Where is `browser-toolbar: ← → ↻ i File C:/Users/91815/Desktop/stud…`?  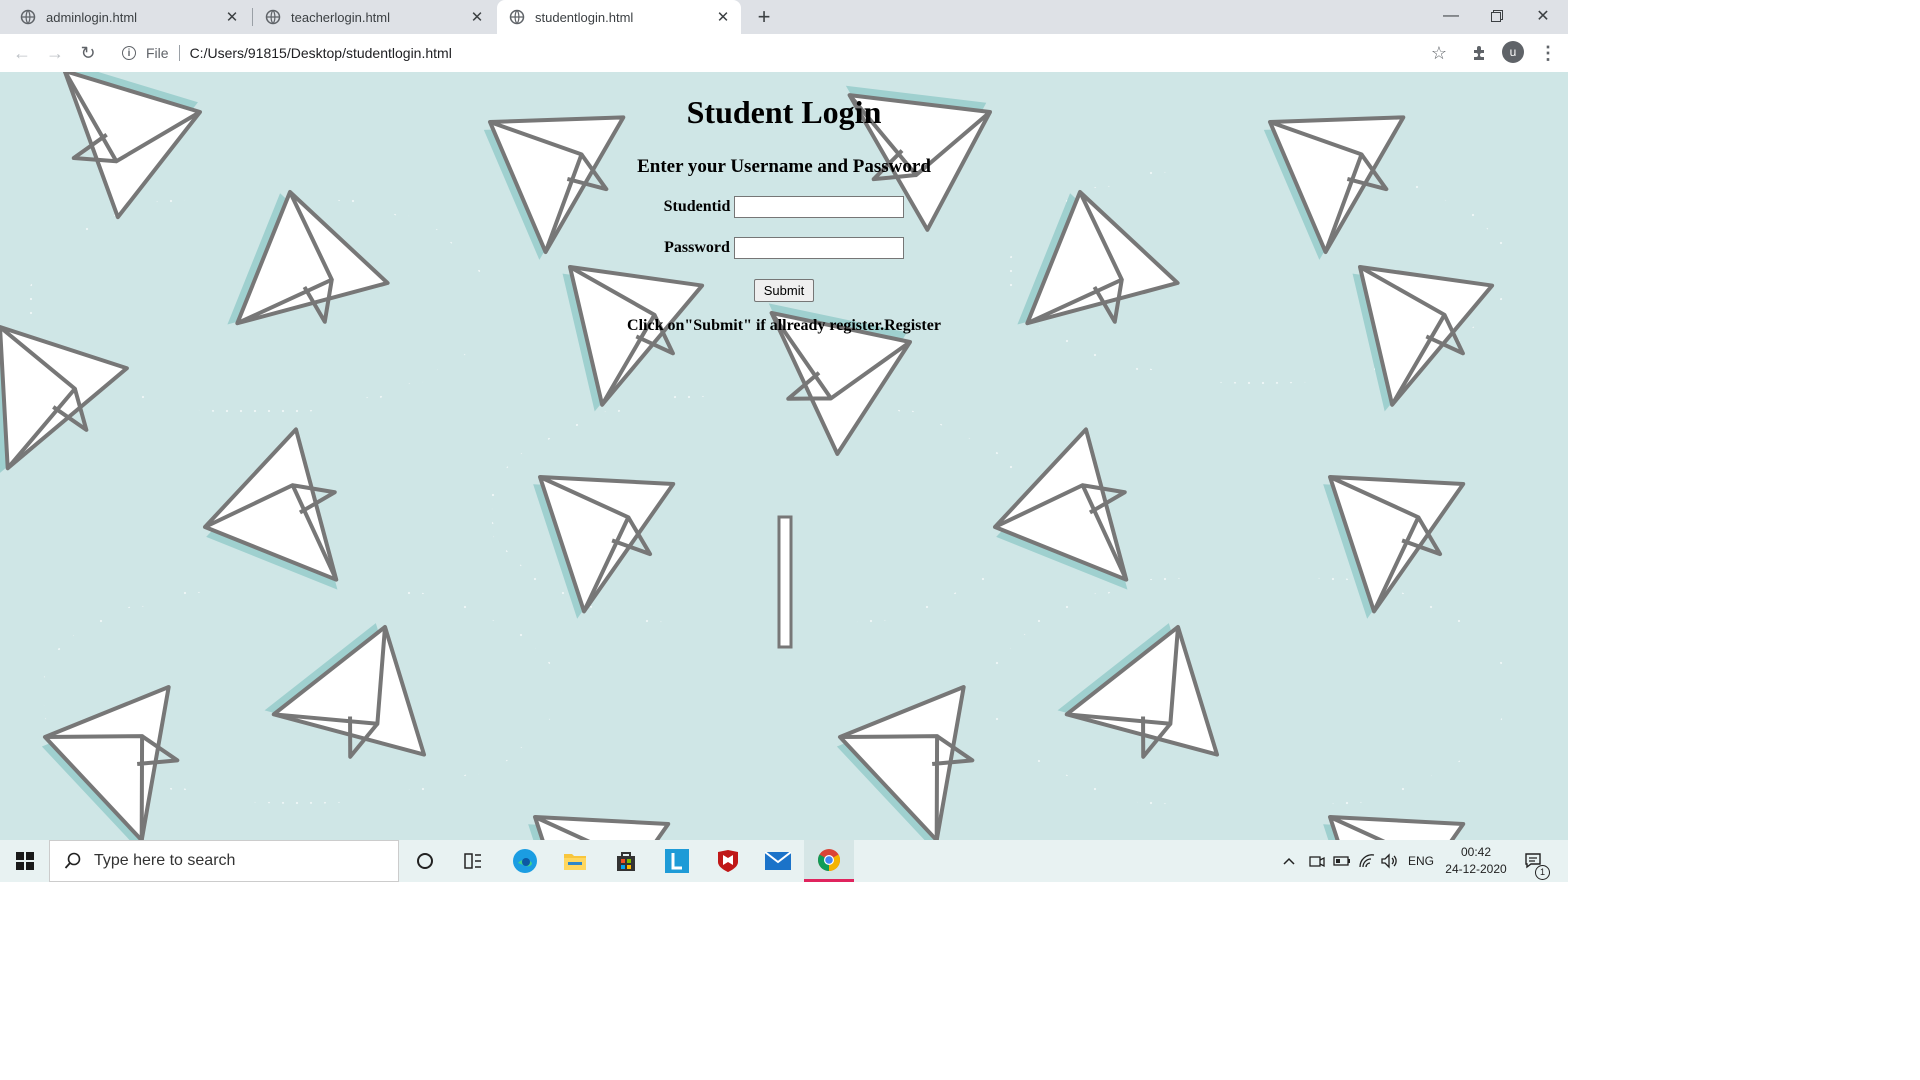
browser-toolbar: ← → ↻ i File C:/Users/91815/Desktop/stud… is located at coordinates (784, 53).